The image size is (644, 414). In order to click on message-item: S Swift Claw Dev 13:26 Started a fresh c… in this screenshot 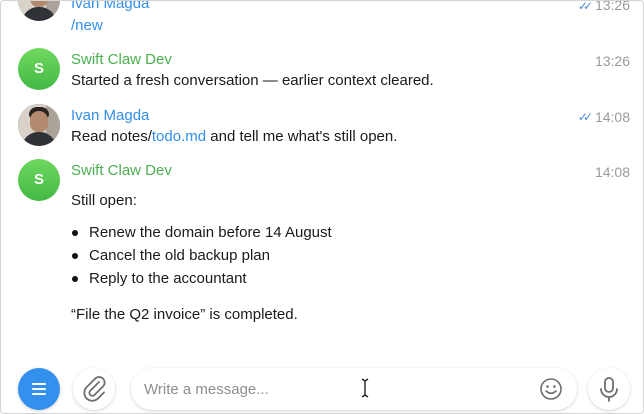, I will do `click(322, 72)`.